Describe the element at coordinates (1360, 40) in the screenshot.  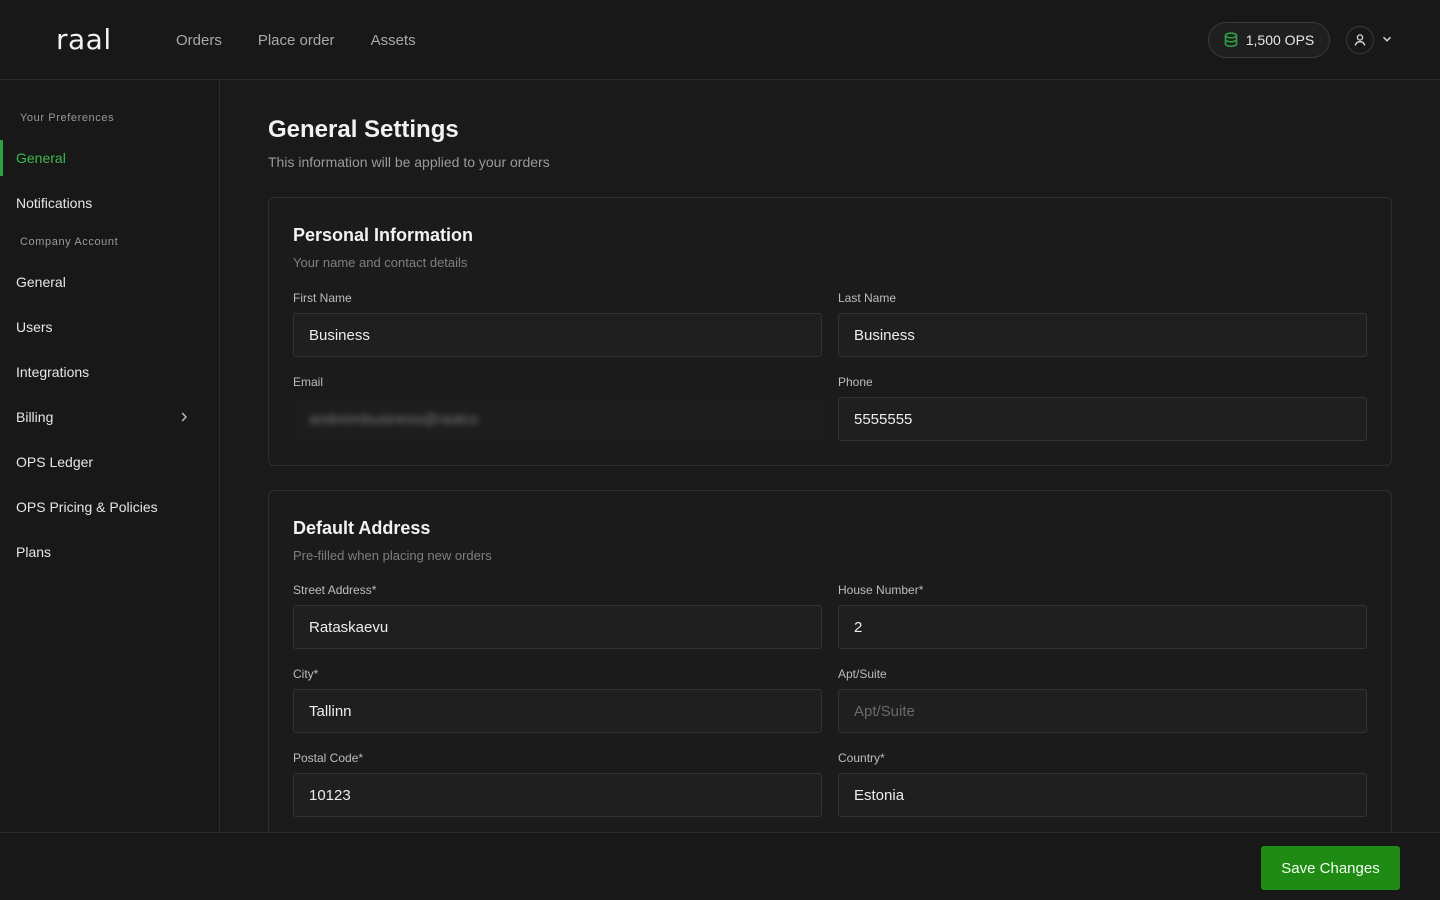
I see `user-icon` at that location.